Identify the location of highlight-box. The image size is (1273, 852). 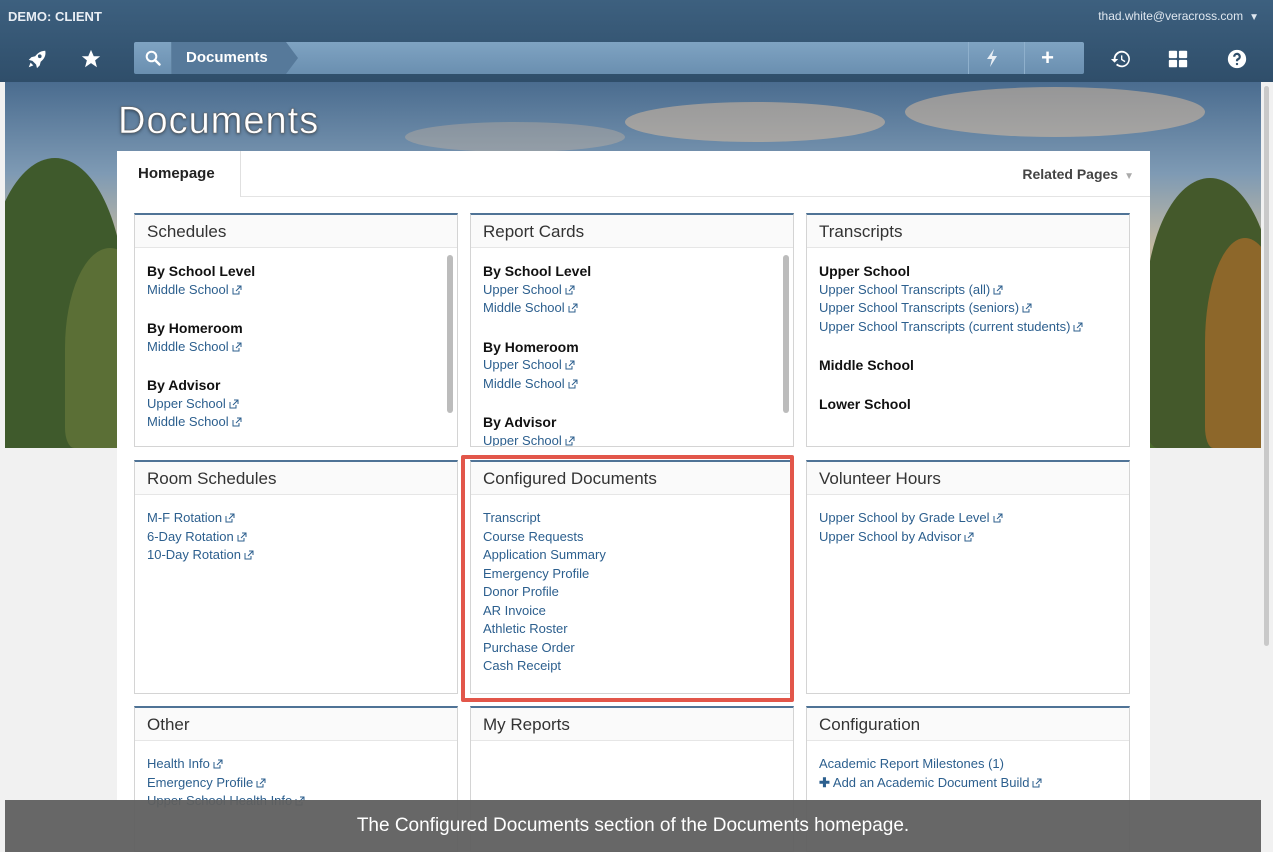
(627, 578).